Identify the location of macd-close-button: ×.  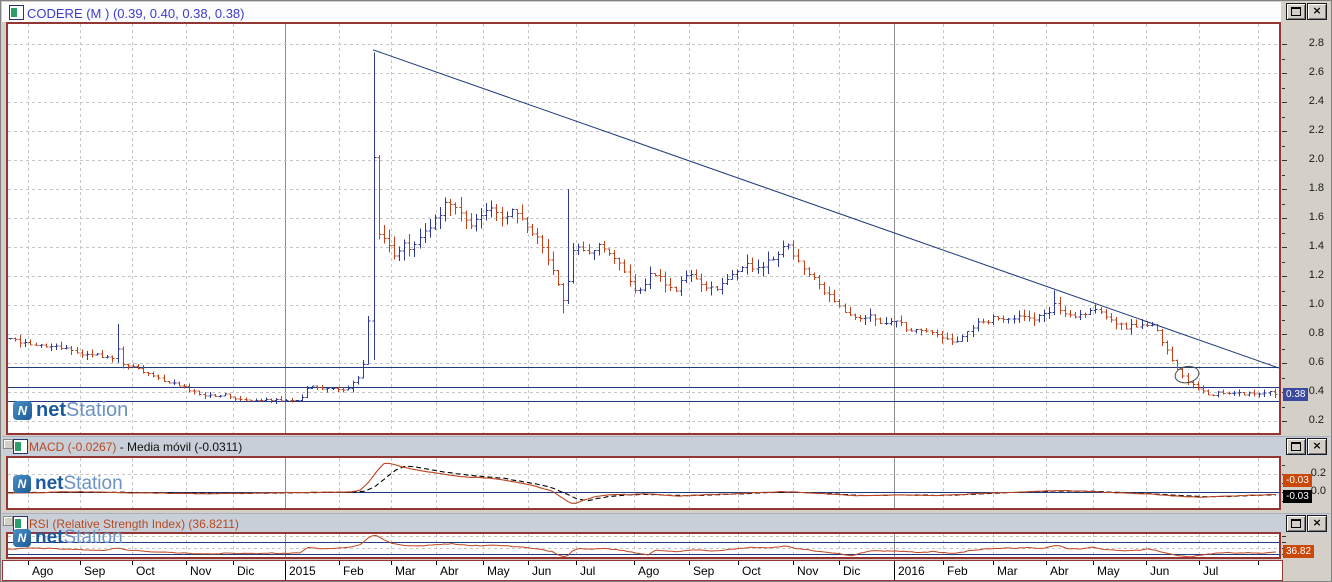
(1317, 446).